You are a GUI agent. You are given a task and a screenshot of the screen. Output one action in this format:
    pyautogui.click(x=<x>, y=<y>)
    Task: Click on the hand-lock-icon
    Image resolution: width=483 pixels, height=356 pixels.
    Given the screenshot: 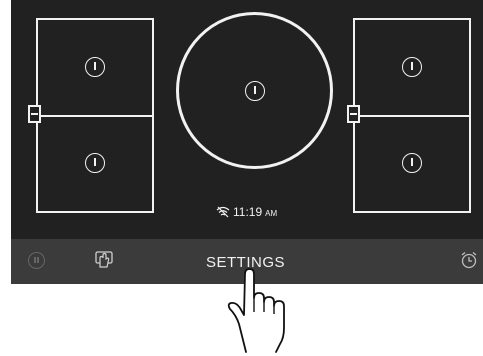 What is the action you would take?
    pyautogui.click(x=104, y=260)
    